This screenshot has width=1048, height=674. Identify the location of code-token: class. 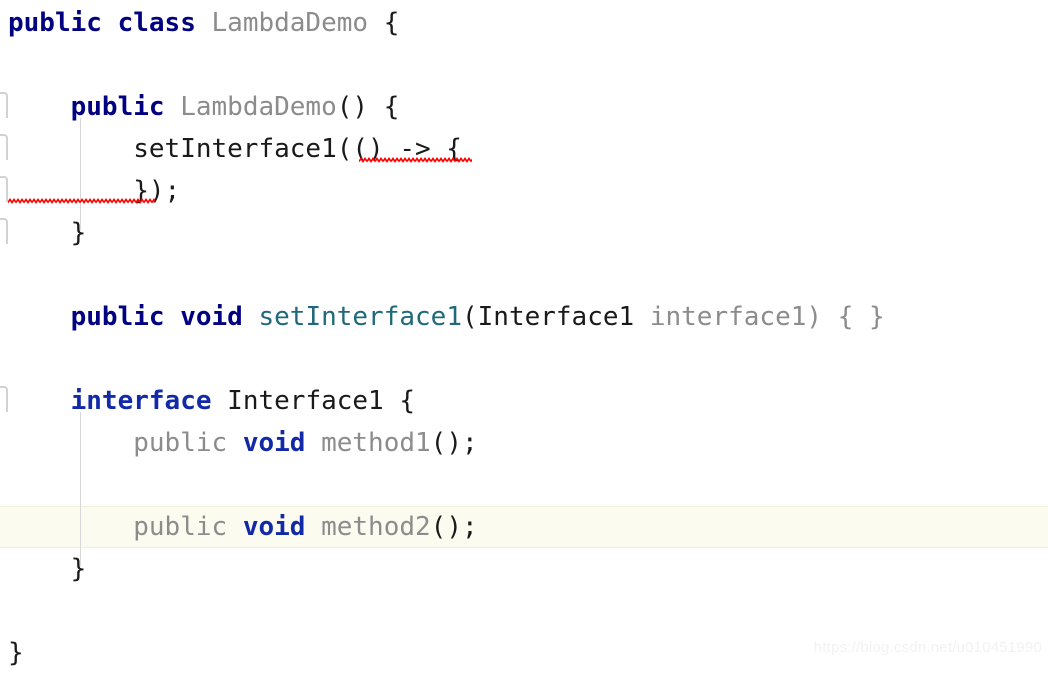
(156, 23).